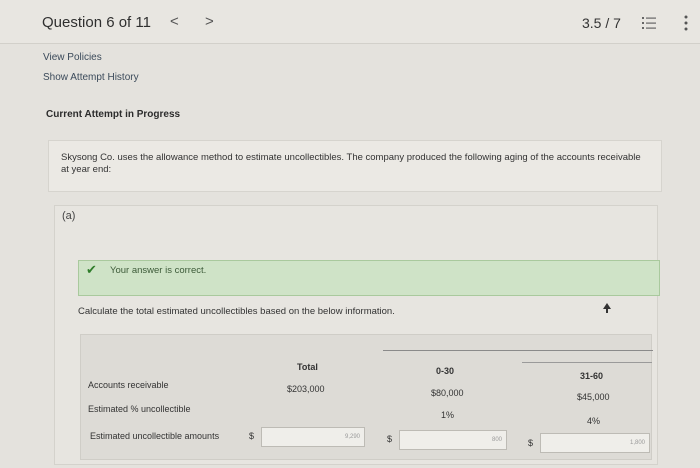  What do you see at coordinates (445, 371) in the screenshot?
I see `column-header-0-30: 0-30` at bounding box center [445, 371].